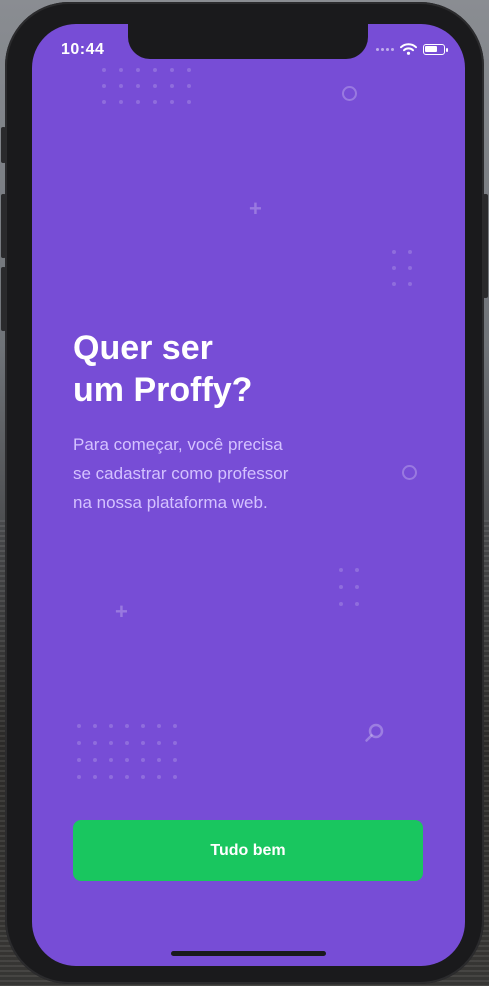 This screenshot has height=986, width=489. I want to click on device-notch, so click(248, 41).